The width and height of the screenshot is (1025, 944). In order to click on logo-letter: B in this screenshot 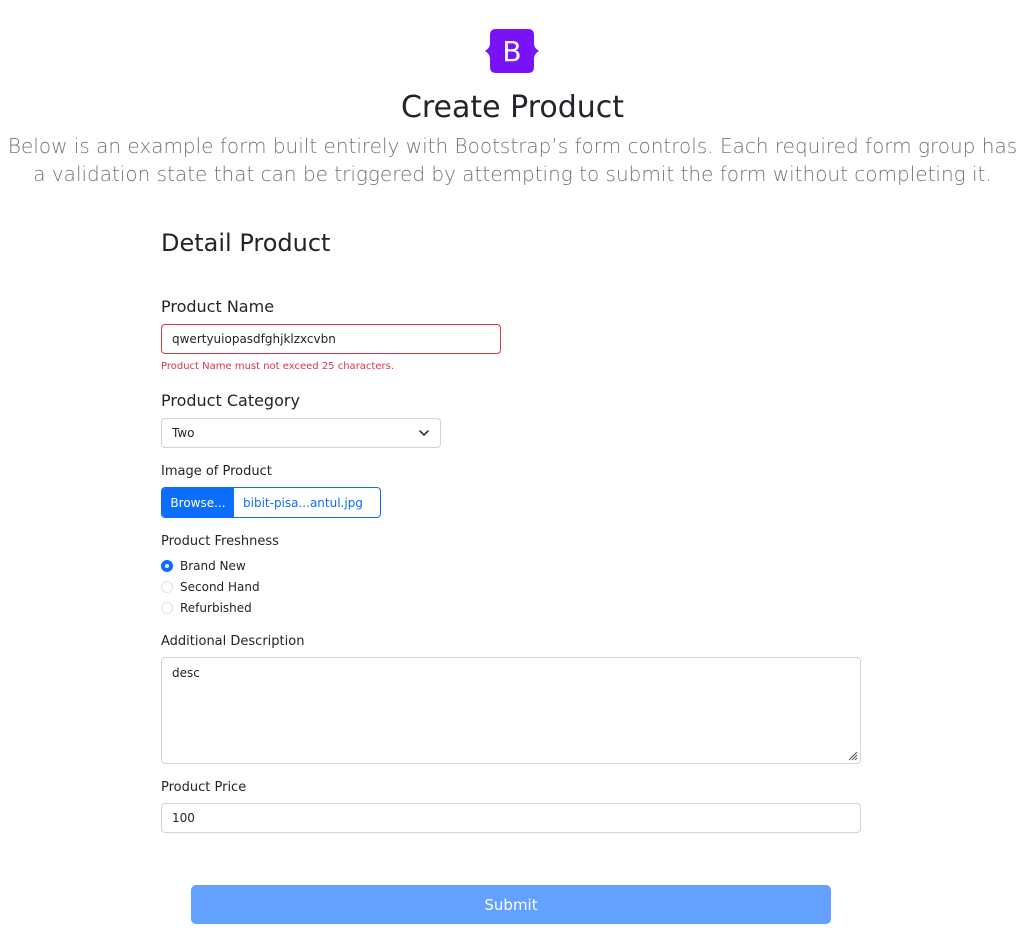, I will do `click(511, 51)`.